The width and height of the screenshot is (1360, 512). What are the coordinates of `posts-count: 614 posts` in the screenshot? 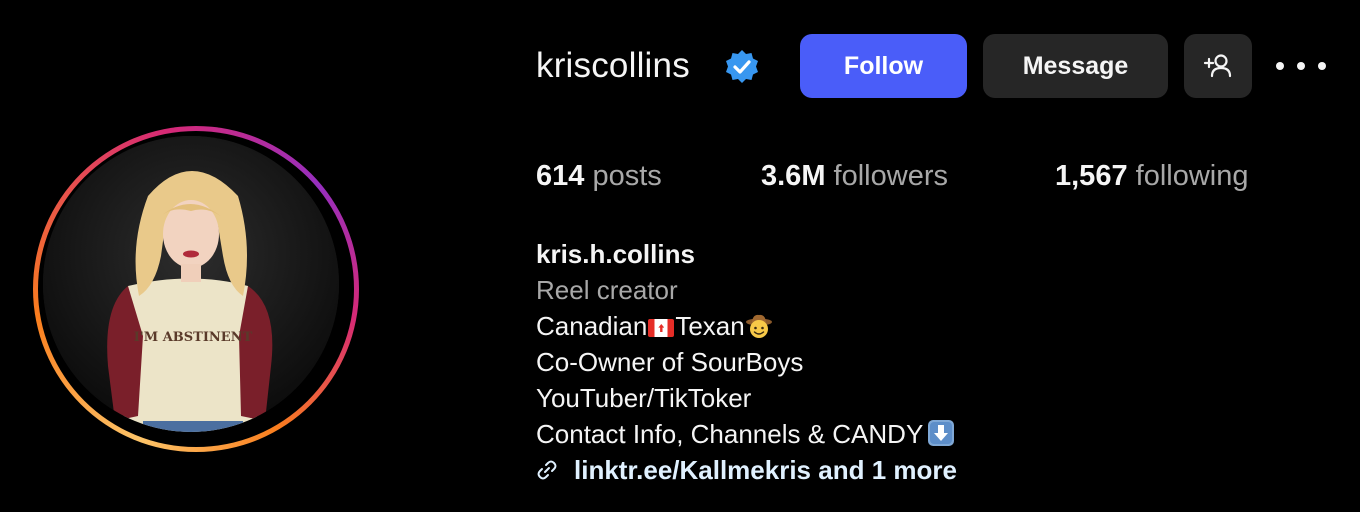 It's located at (599, 176).